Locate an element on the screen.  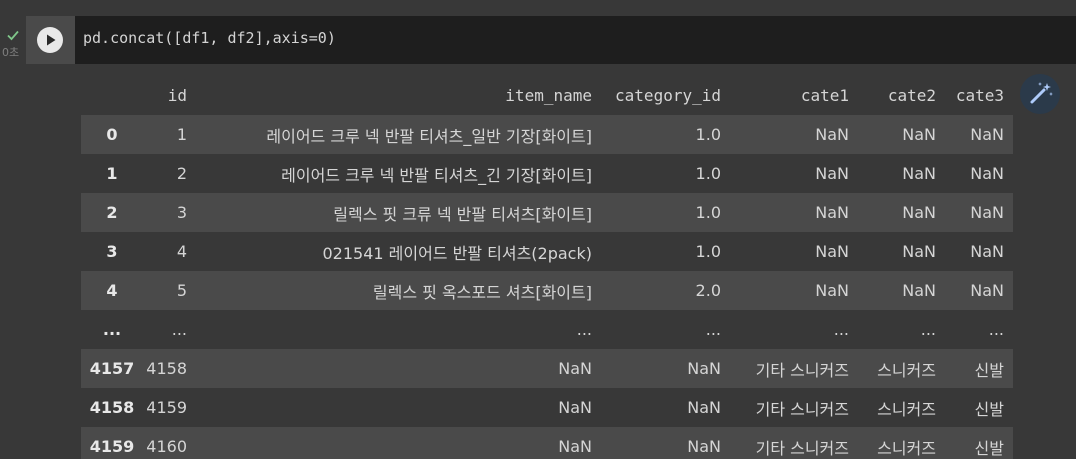
cell-id: 4 is located at coordinates (181, 251).